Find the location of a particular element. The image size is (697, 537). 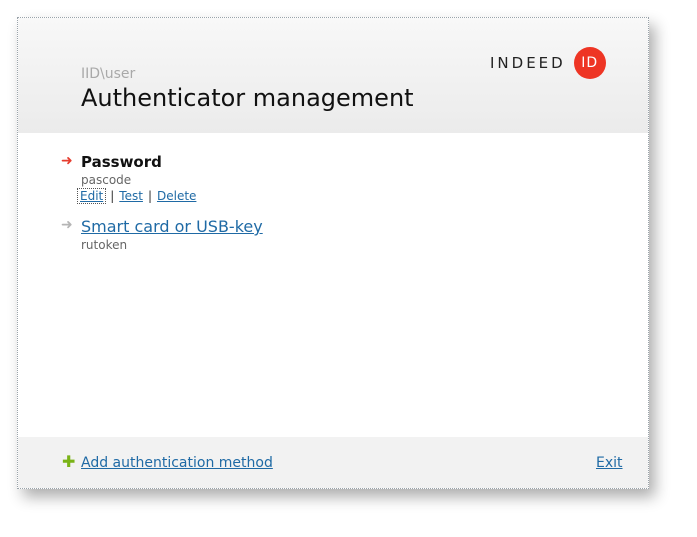

method-password: ➜ Password pascode Edit | Test | Delete is located at coordinates (128, 178).